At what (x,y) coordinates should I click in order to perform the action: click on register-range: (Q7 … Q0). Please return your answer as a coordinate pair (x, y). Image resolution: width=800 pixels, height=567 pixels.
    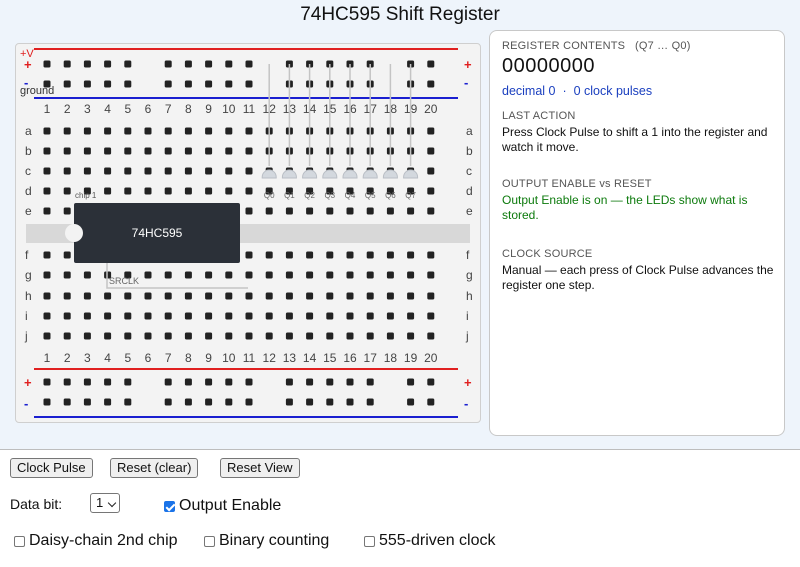
    Looking at the image, I should click on (662, 46).